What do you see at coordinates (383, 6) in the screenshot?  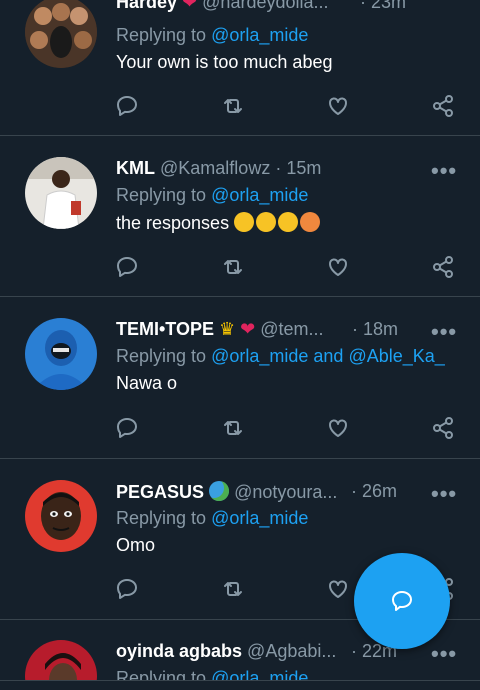 I see `timestamp: · 23m` at bounding box center [383, 6].